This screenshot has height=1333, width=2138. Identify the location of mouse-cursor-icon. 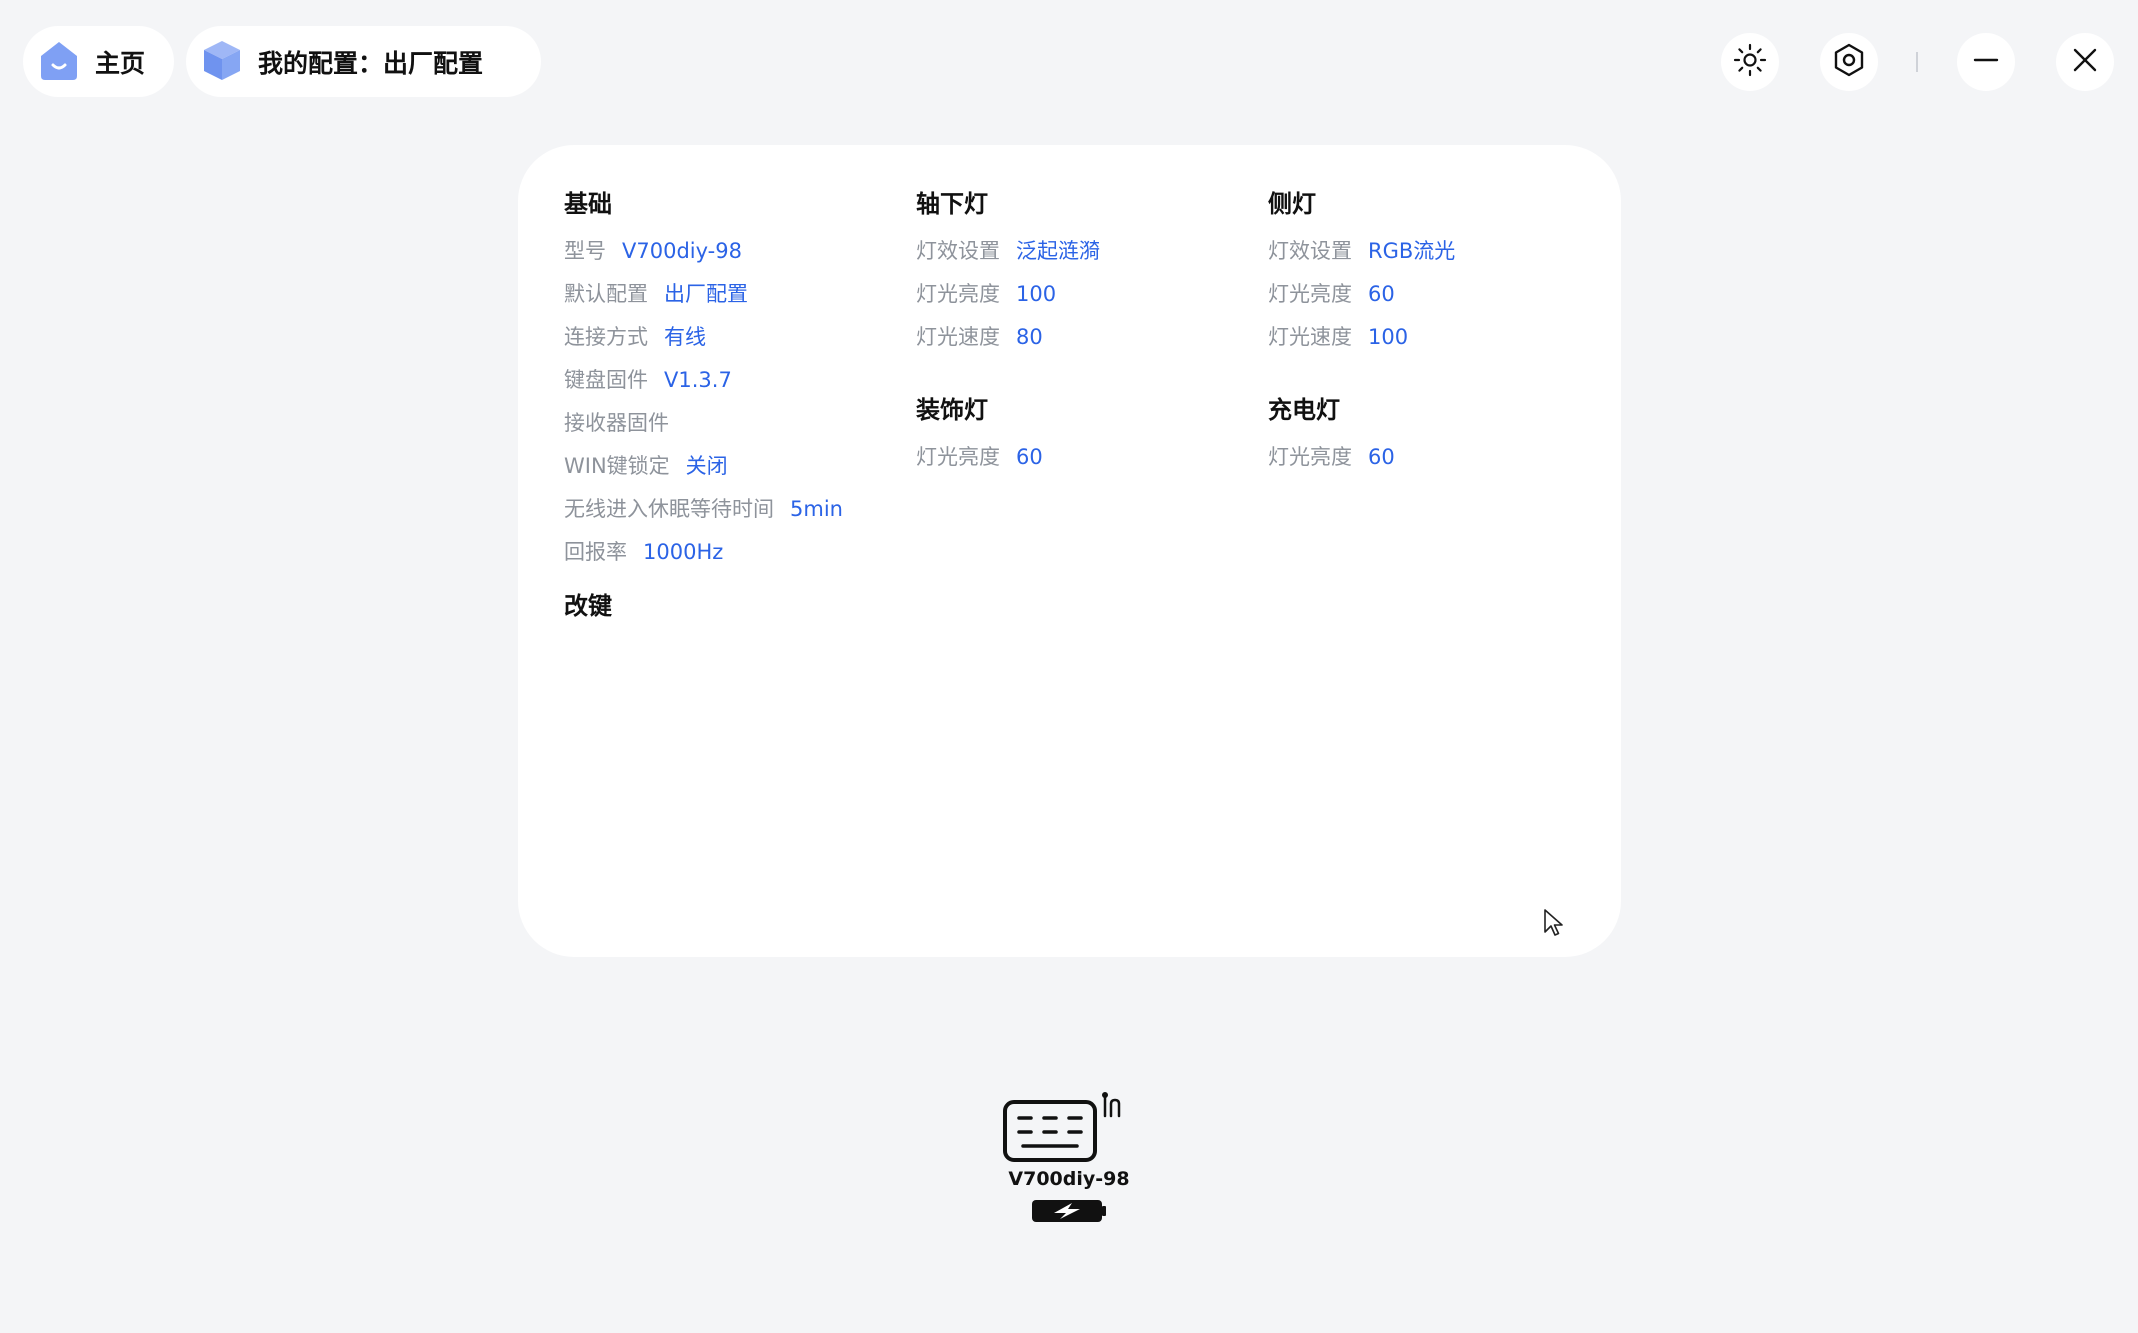
(1554, 925).